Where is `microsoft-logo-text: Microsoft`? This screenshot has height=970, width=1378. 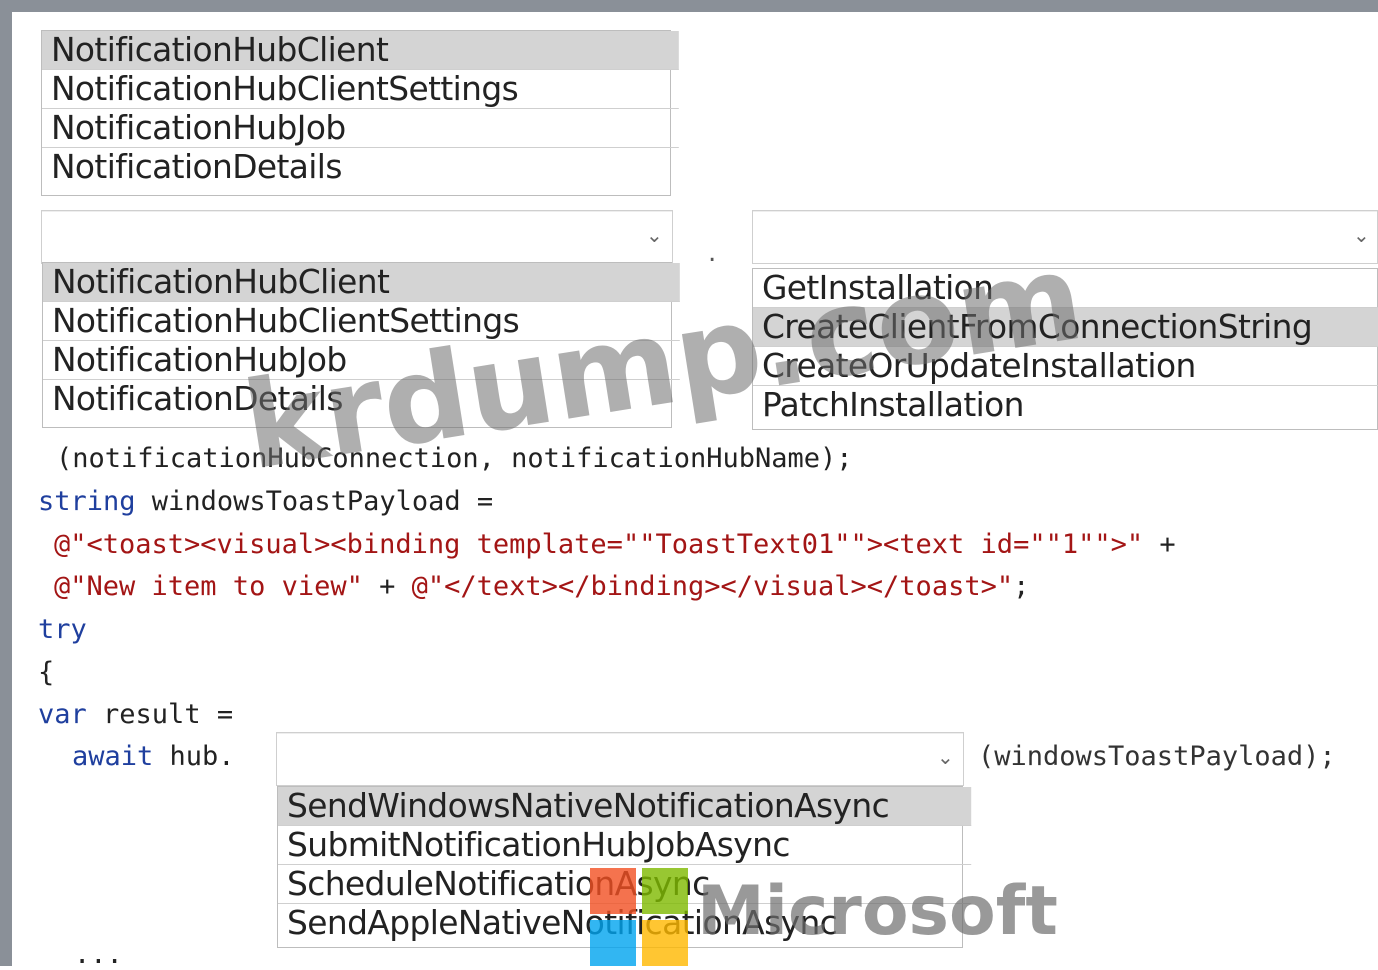
microsoft-logo-text: Microsoft is located at coordinates (877, 911).